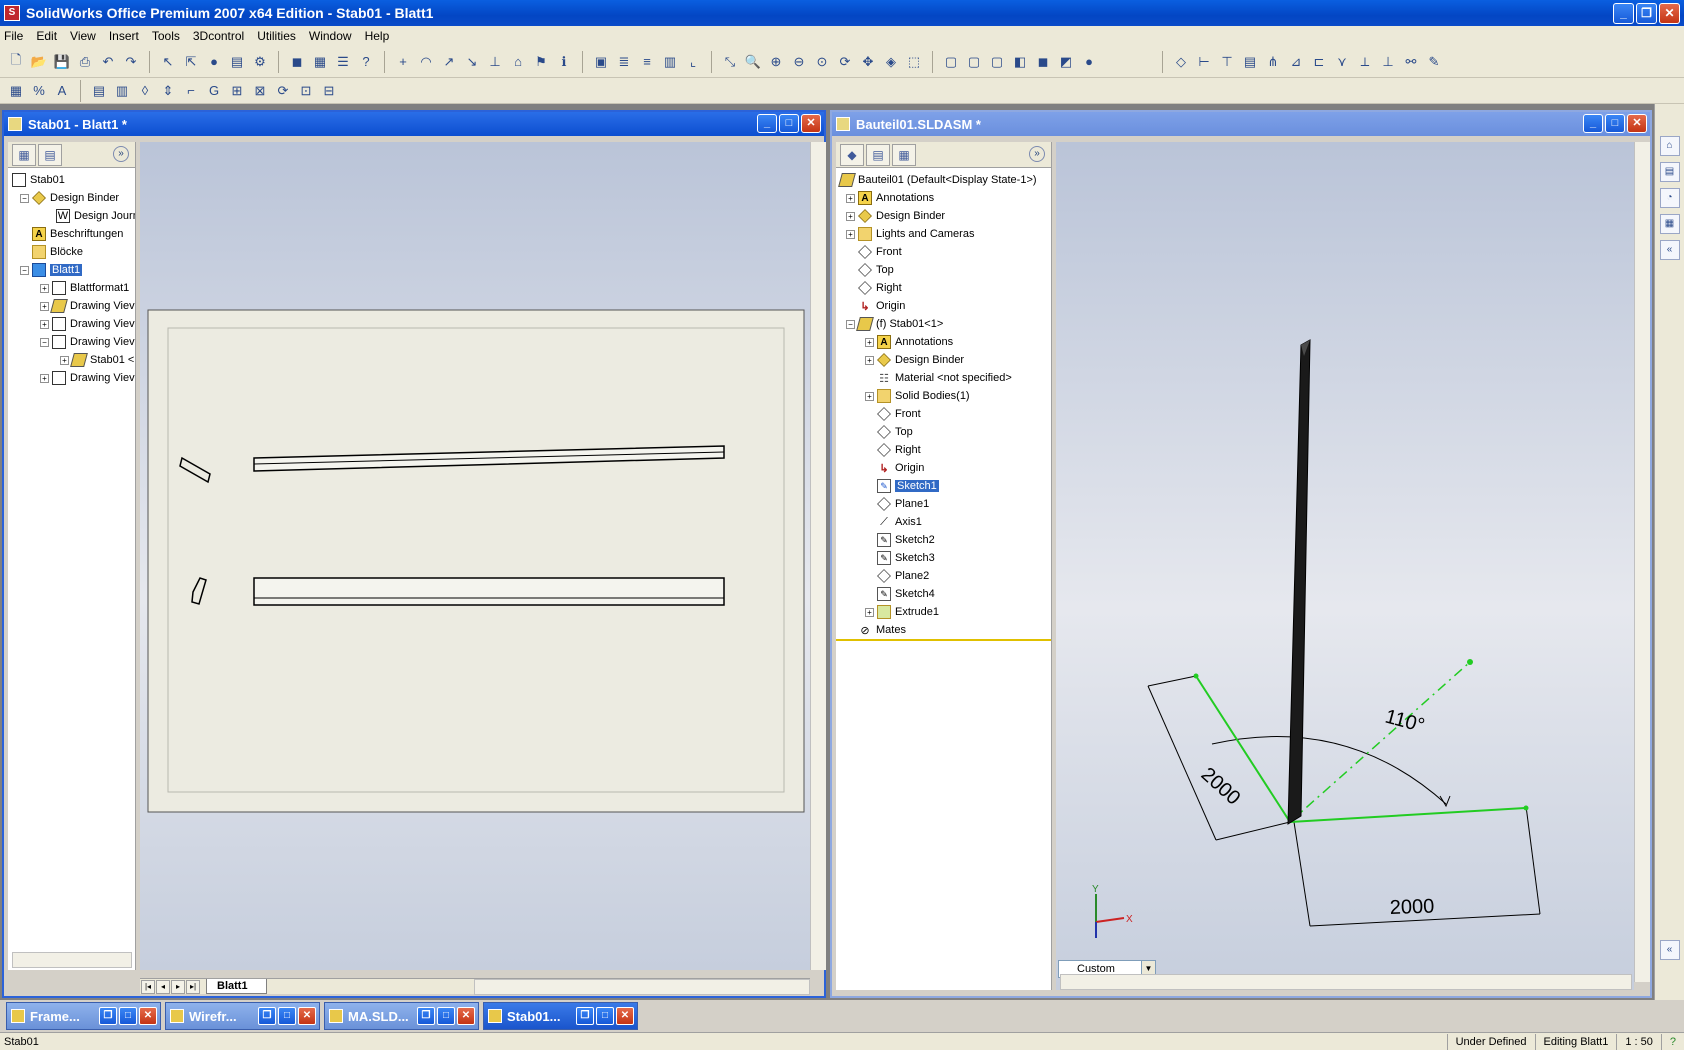 The image size is (1684, 1050). Describe the element at coordinates (71, 288) in the screenshot. I see `tree-item-blattformat: + Blattformat1` at that location.